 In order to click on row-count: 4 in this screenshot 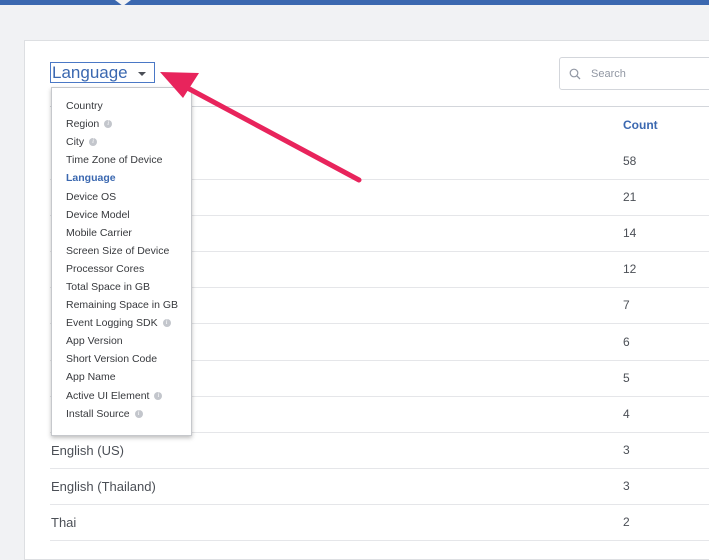, I will do `click(626, 413)`.